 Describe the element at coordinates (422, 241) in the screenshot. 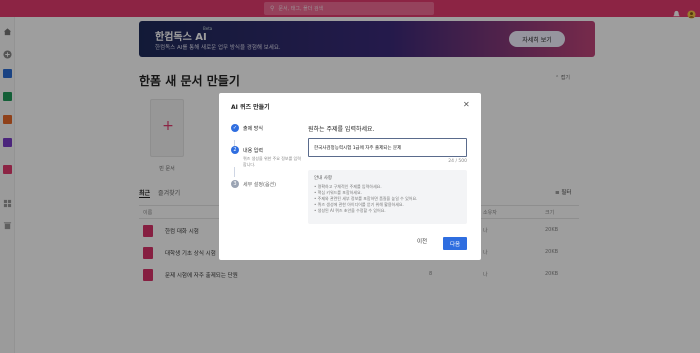

I see `prev-button: 이전` at that location.